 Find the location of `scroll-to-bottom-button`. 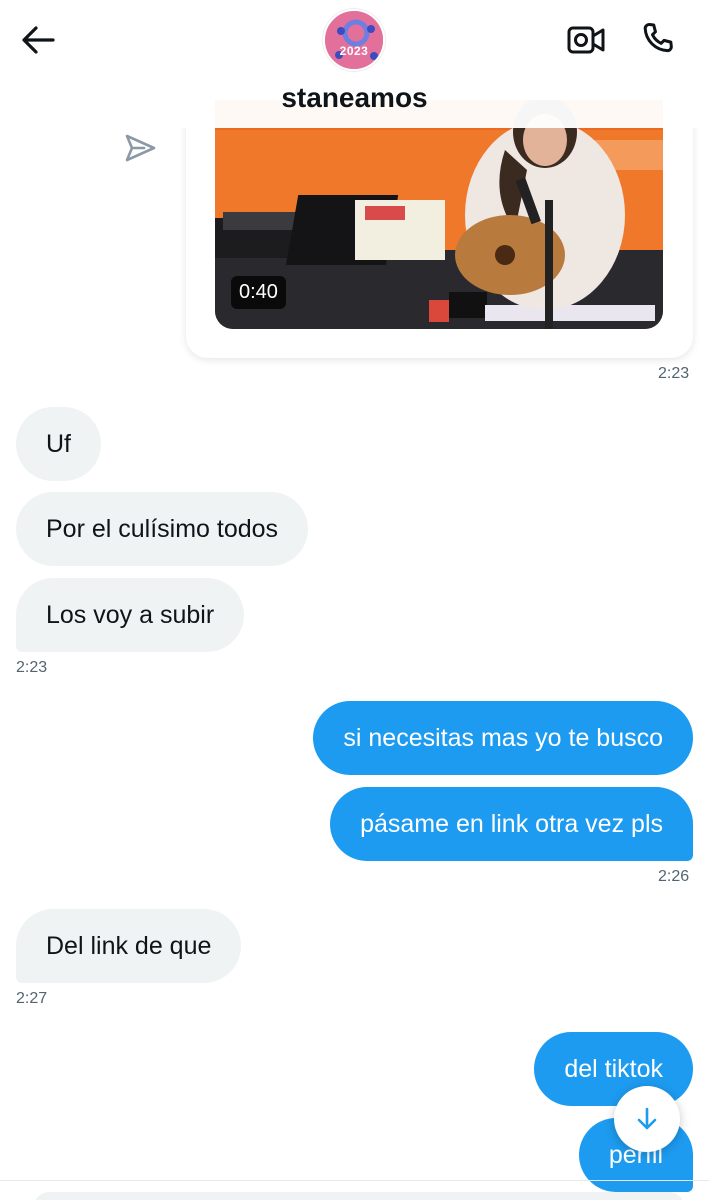

scroll-to-bottom-button is located at coordinates (647, 1119).